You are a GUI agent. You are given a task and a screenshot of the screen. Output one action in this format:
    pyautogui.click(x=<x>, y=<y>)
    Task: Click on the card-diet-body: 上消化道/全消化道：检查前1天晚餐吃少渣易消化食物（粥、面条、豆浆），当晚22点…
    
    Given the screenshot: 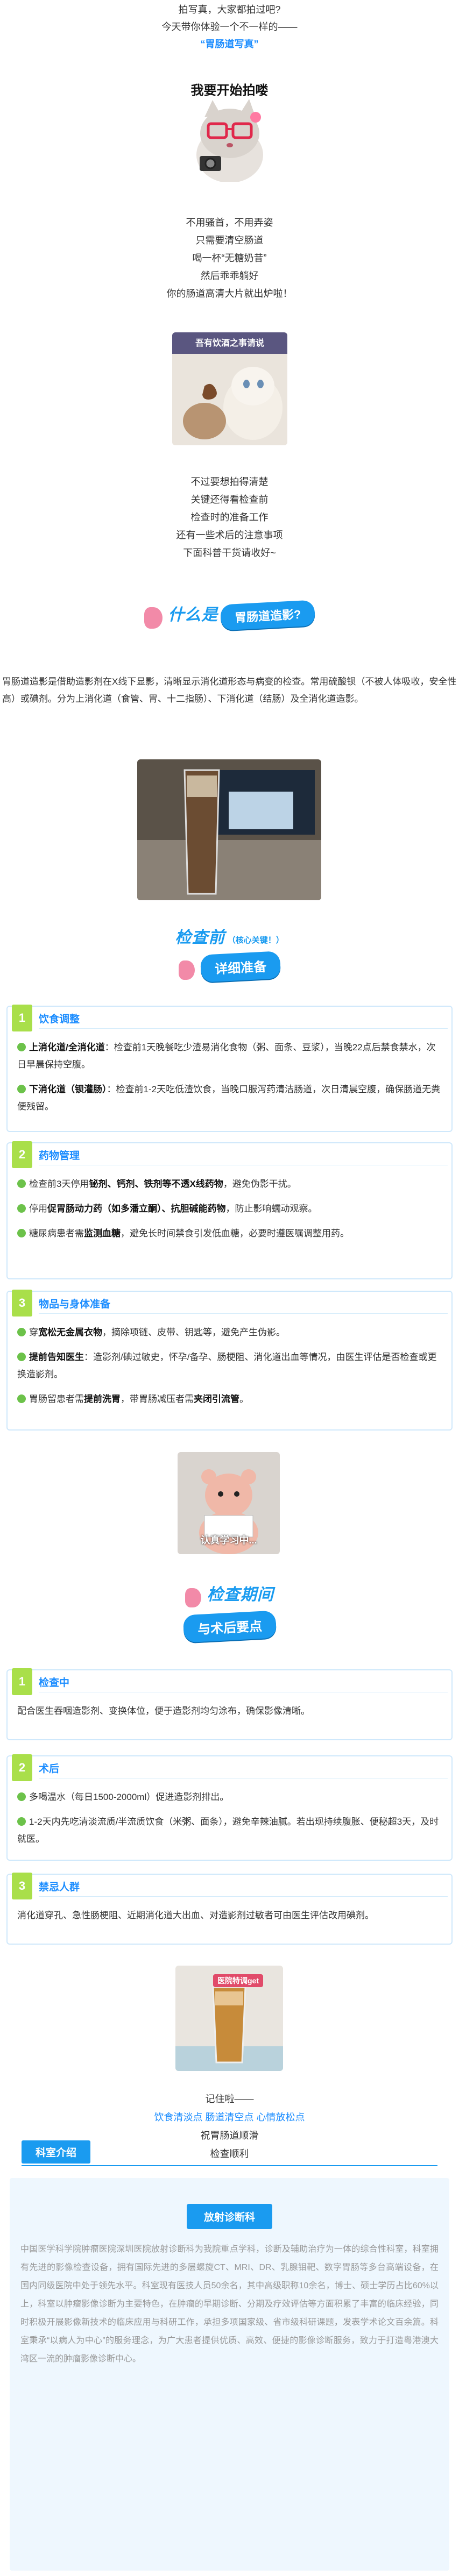 What is the action you would take?
    pyautogui.click(x=229, y=1081)
    